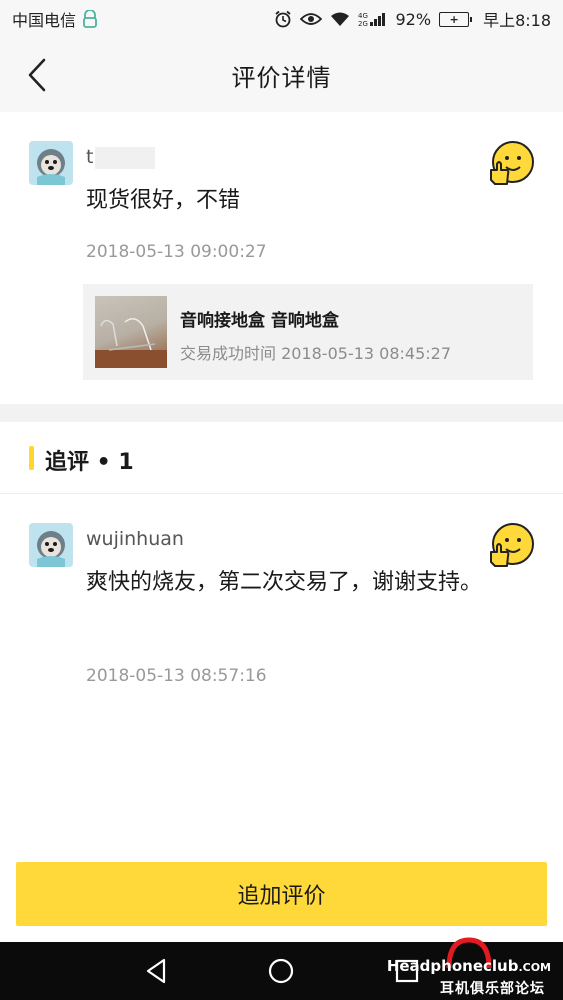  I want to click on system-nav-bar: Headphoneclub.COM 耳机俱乐部论坛, so click(281, 968).